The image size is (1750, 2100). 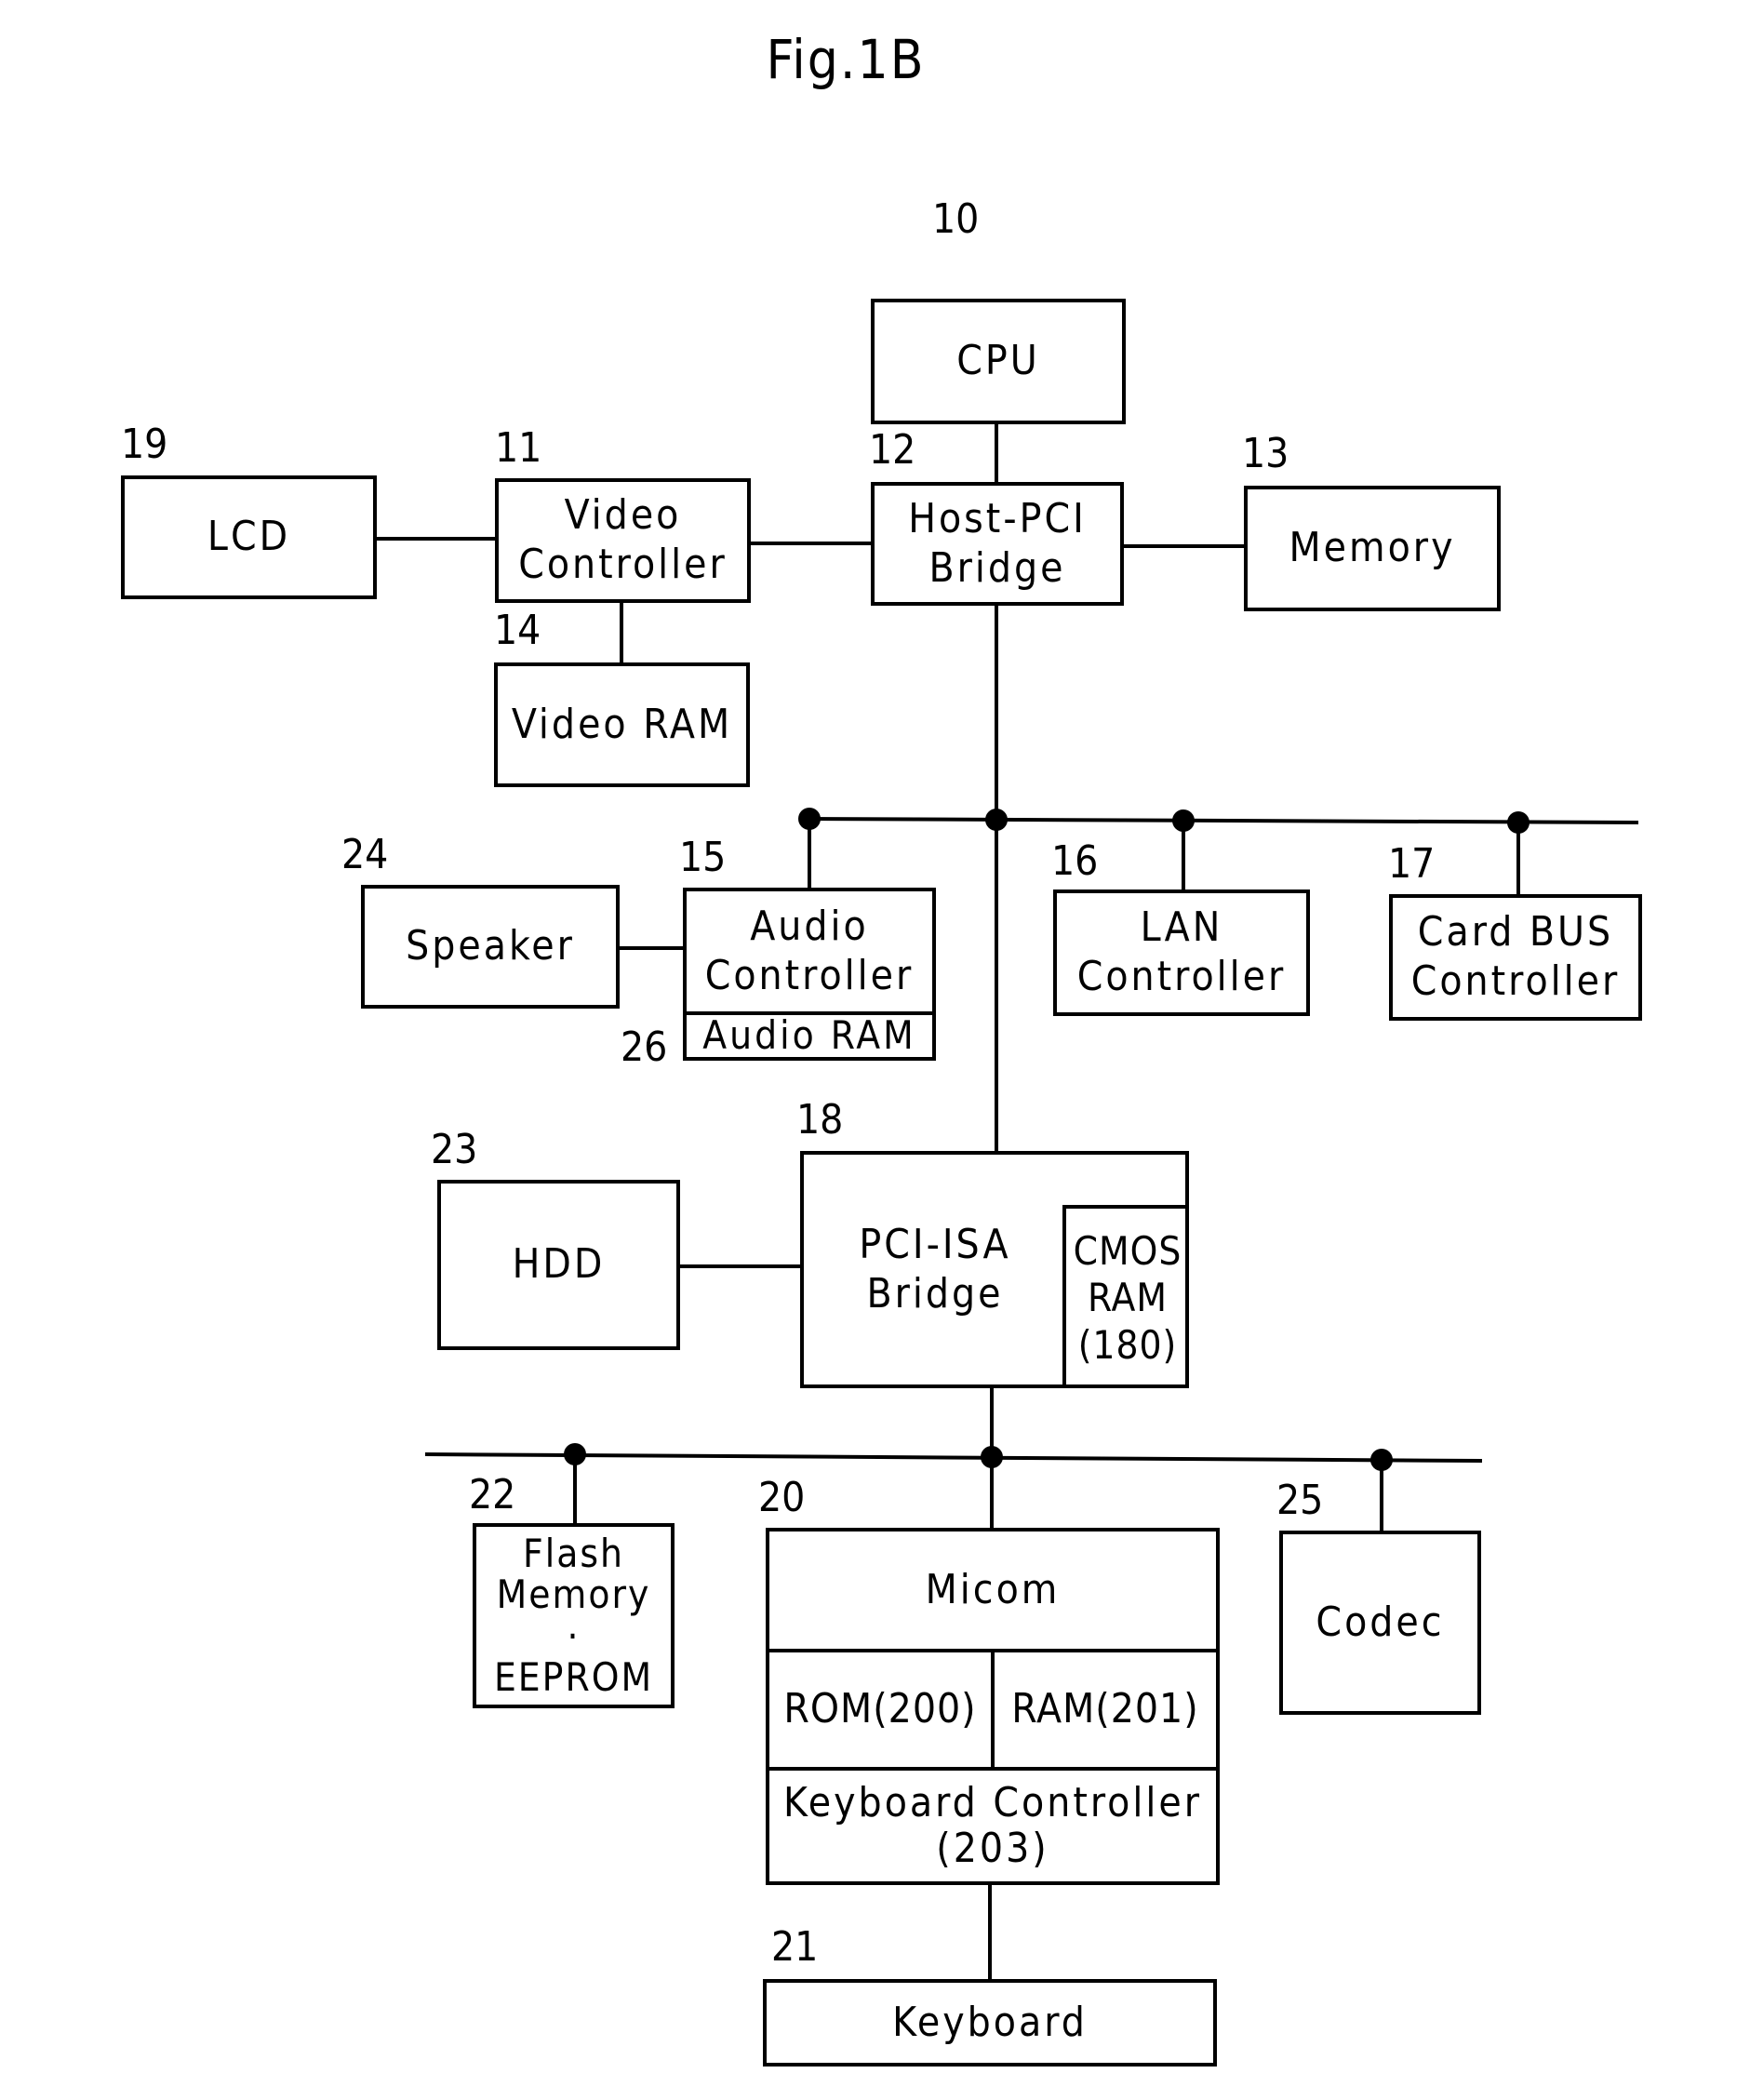 I want to click on pci-isa-bridge-label: PCI-ISA Bridge, so click(x=935, y=1269).